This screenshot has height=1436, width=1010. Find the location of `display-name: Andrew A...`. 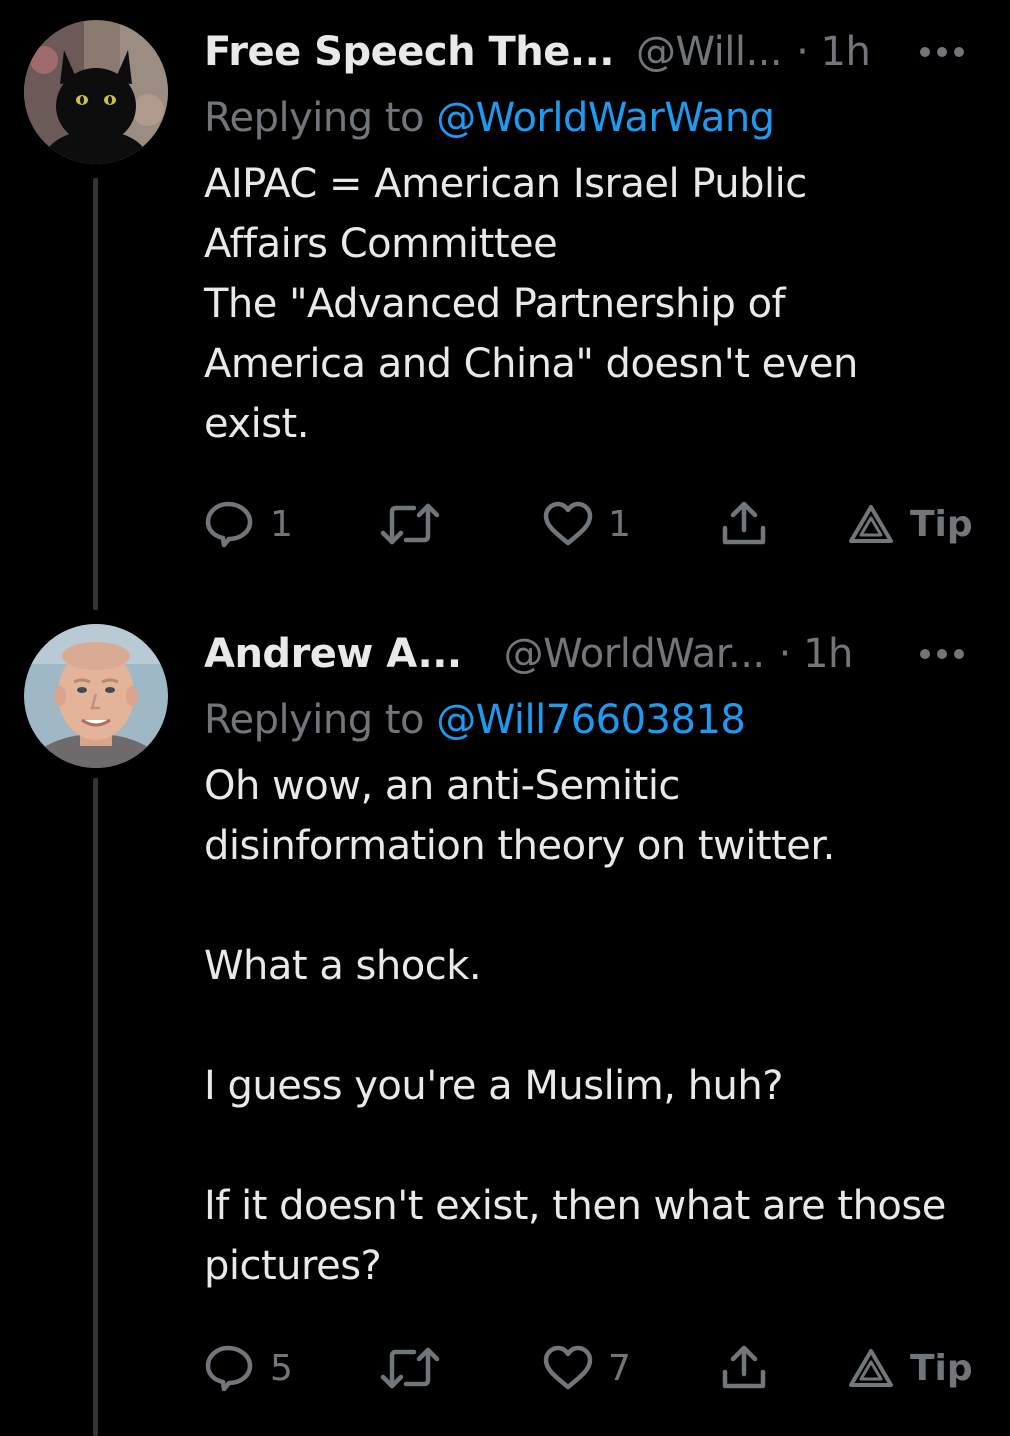

display-name: Andrew A... is located at coordinates (333, 654).